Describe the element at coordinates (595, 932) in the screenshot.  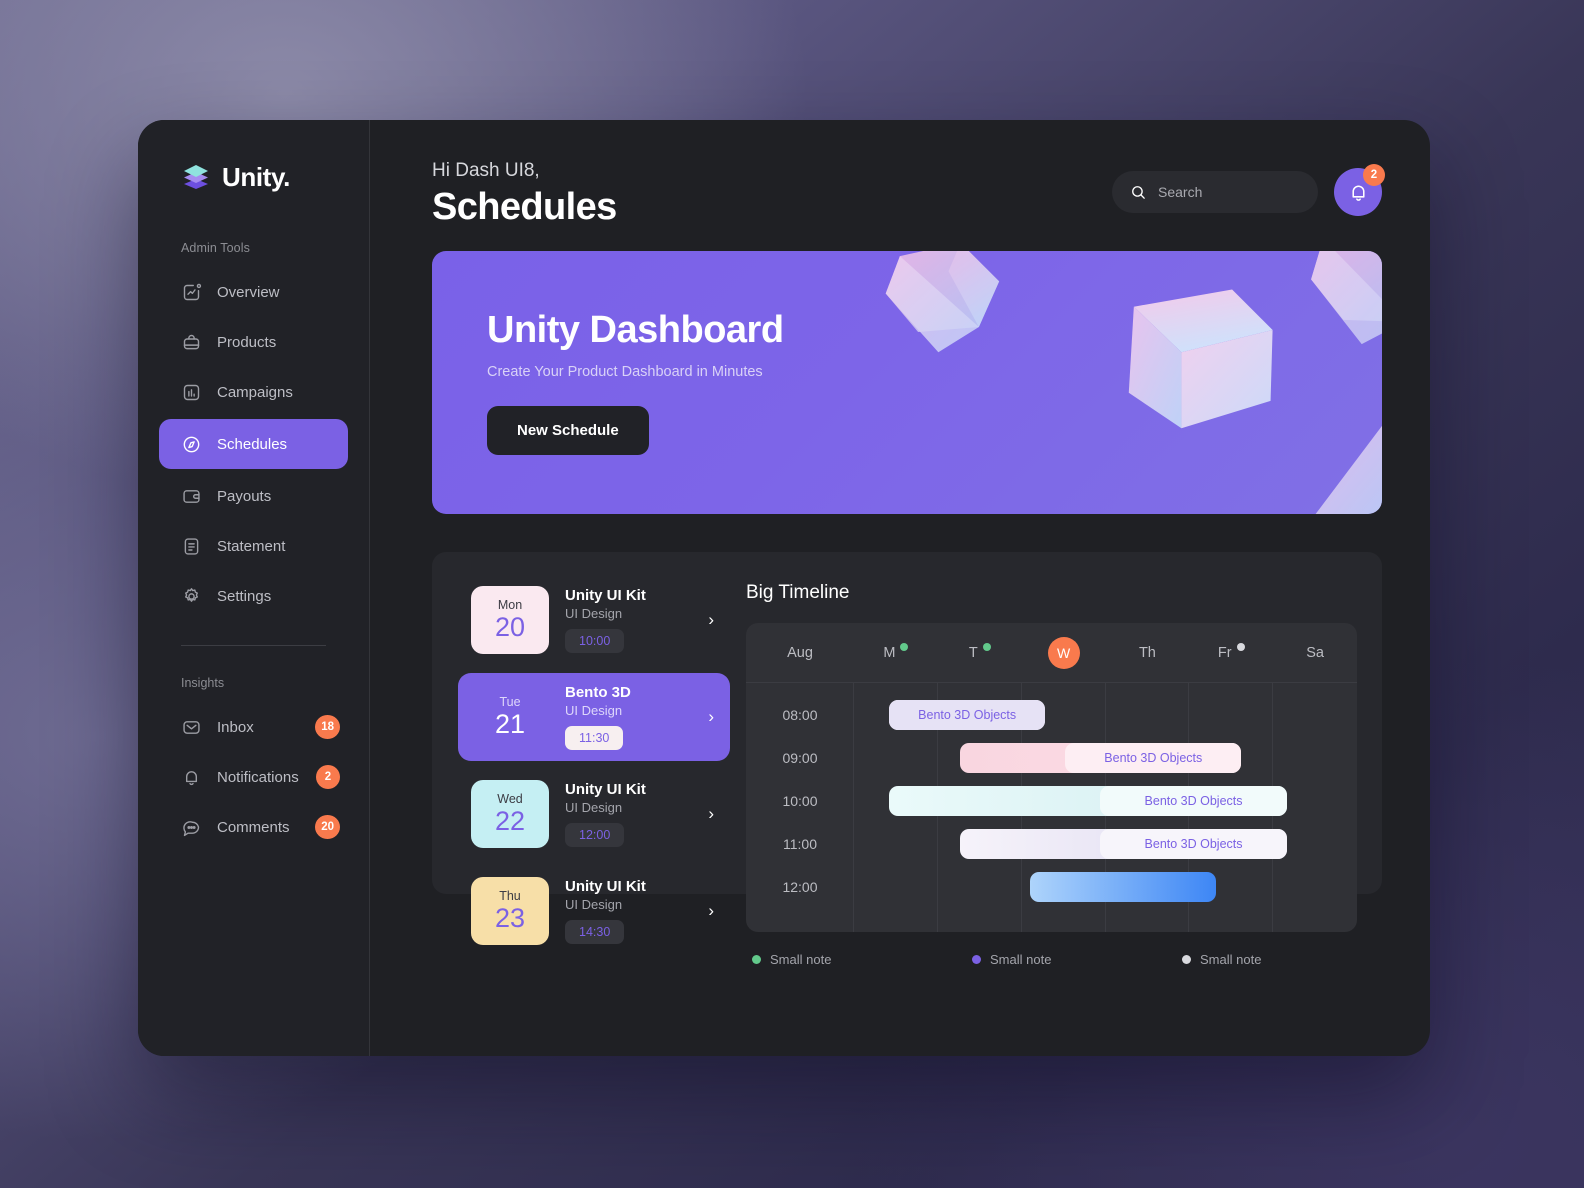
I see `schedule-time: 14:30` at that location.